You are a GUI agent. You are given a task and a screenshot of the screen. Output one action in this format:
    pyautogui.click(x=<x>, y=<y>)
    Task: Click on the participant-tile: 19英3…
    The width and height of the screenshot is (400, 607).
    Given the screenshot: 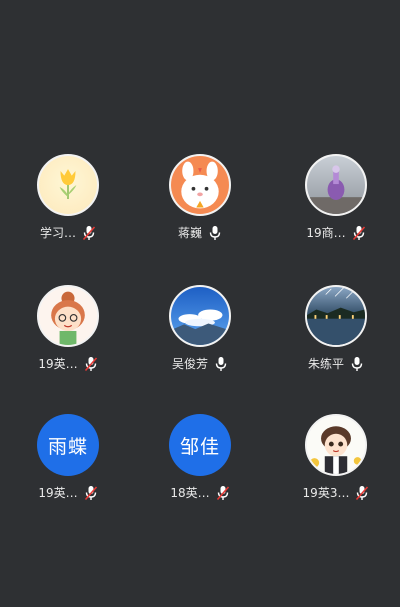 What is the action you would take?
    pyautogui.click(x=336, y=464)
    